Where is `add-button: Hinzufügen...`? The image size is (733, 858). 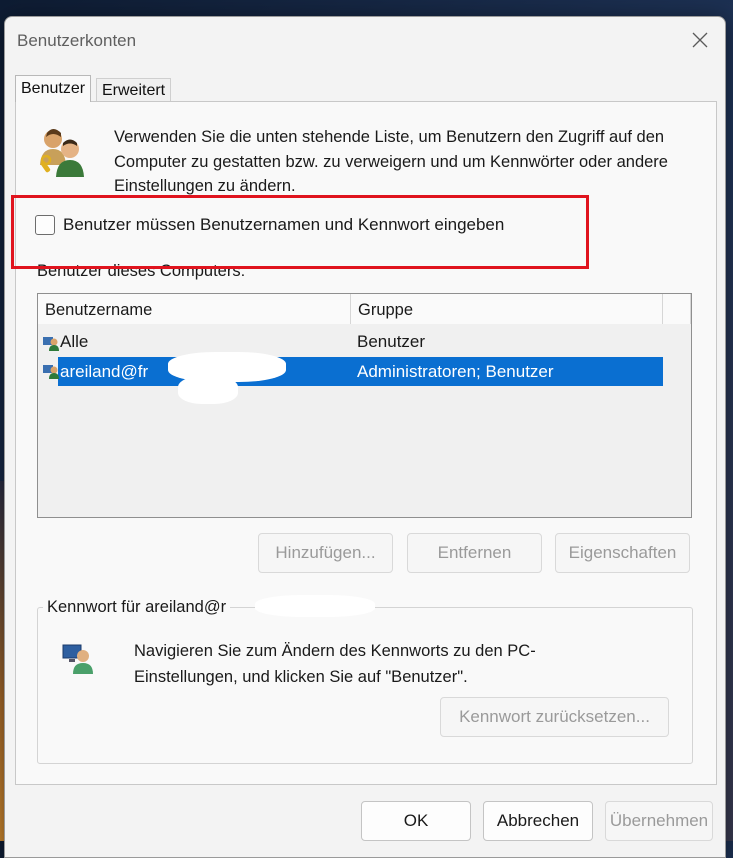 add-button: Hinzufügen... is located at coordinates (325, 553).